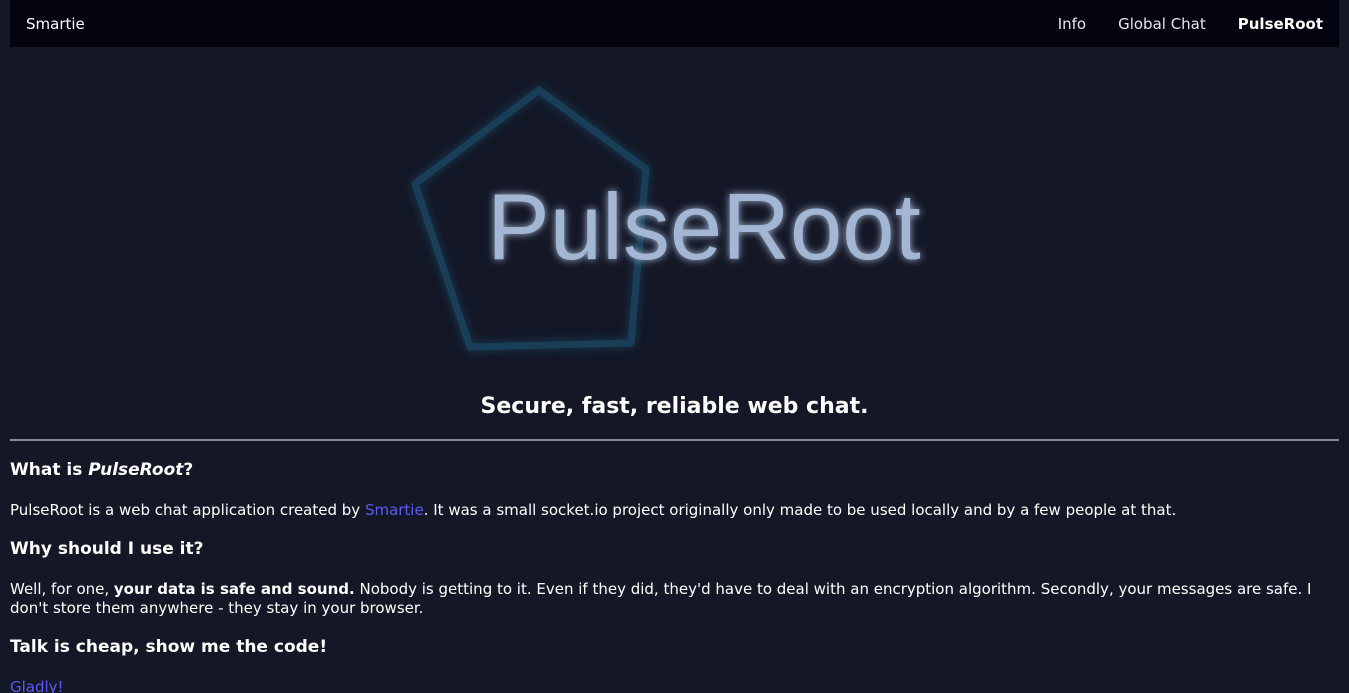 Image resolution: width=1349 pixels, height=693 pixels. Describe the element at coordinates (1072, 24) in the screenshot. I see `nav-link-info: Info` at that location.